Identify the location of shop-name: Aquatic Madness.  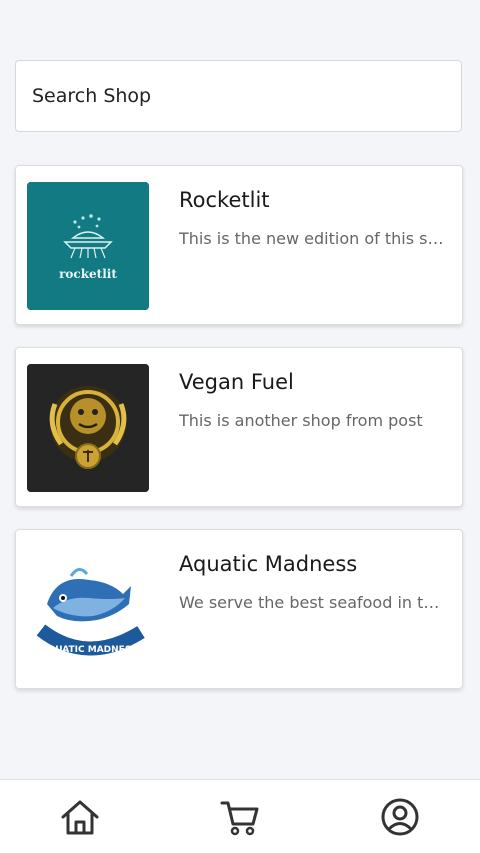
(268, 564).